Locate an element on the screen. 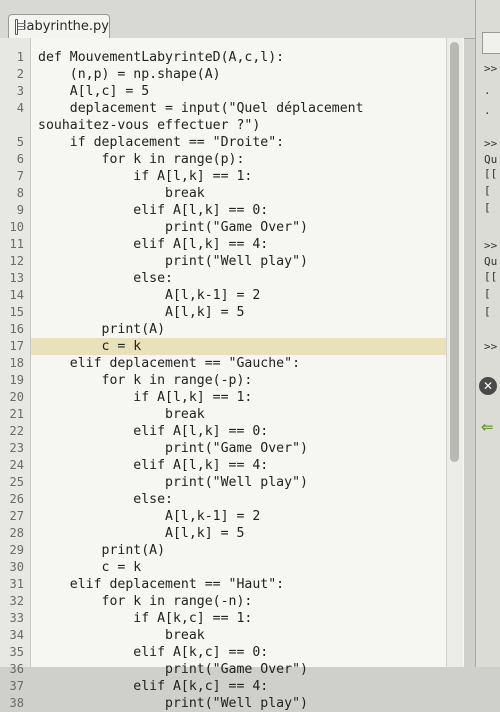 The image size is (500, 712). line-number: 36 is located at coordinates (16, 669).